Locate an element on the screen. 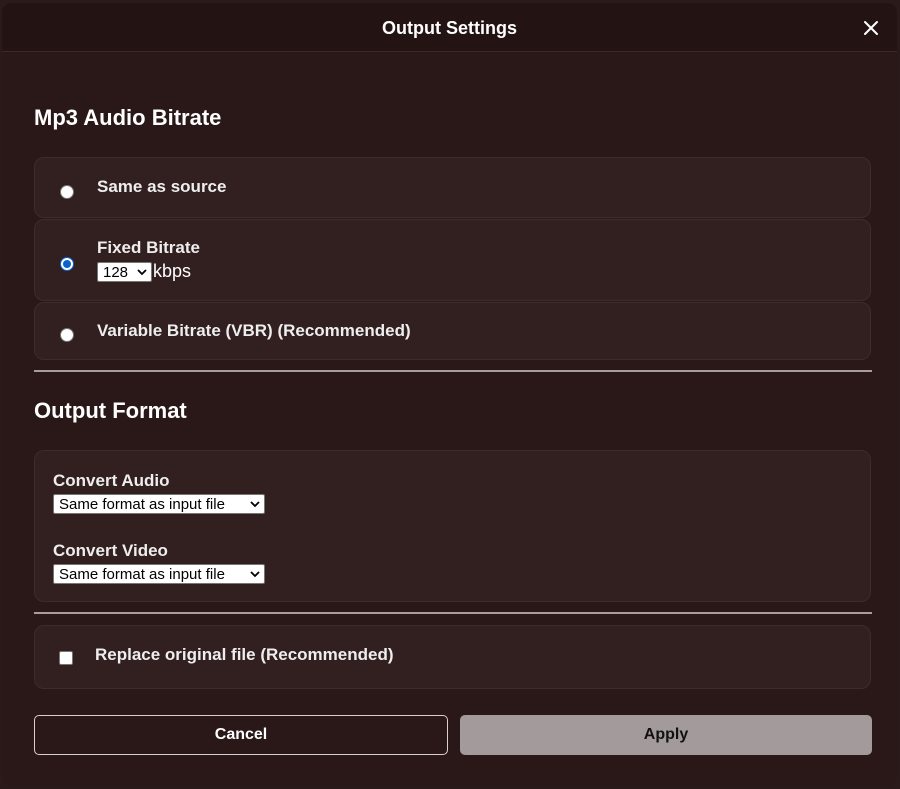 Image resolution: width=900 pixels, height=789 pixels. convert-audio-value: Same format as input file is located at coordinates (142, 504).